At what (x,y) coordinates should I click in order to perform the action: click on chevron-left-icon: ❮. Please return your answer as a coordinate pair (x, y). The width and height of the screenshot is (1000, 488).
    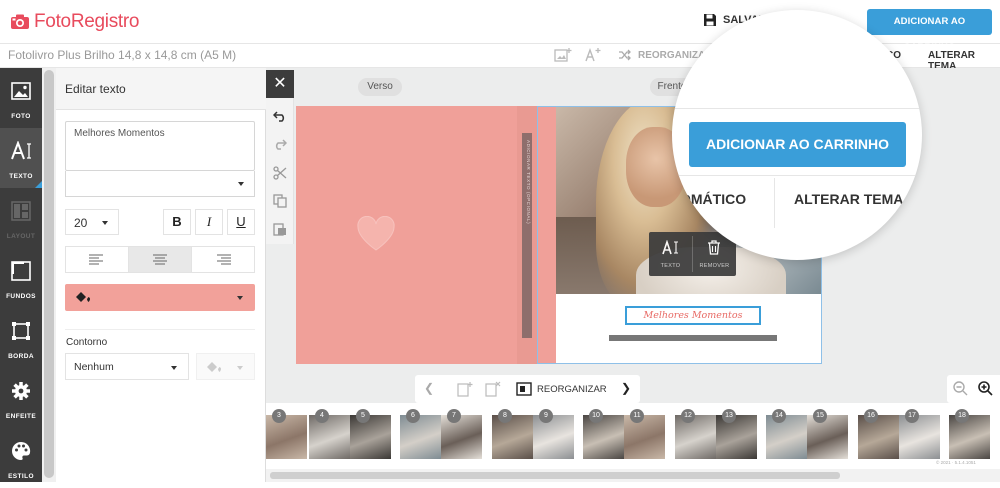
    Looking at the image, I should click on (429, 388).